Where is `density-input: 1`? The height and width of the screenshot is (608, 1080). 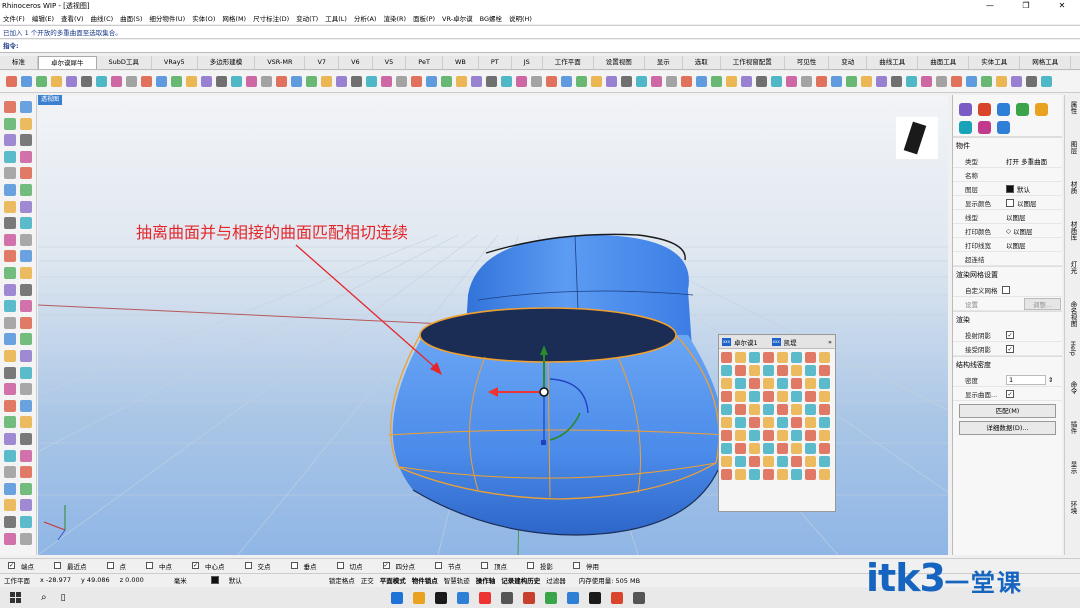 density-input: 1 is located at coordinates (1026, 379).